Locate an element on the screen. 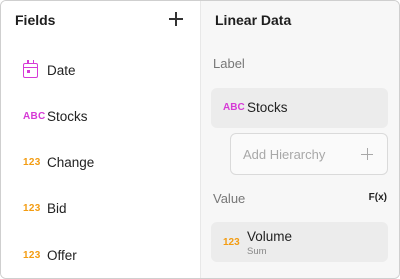  config-title: Linear Data is located at coordinates (253, 20).